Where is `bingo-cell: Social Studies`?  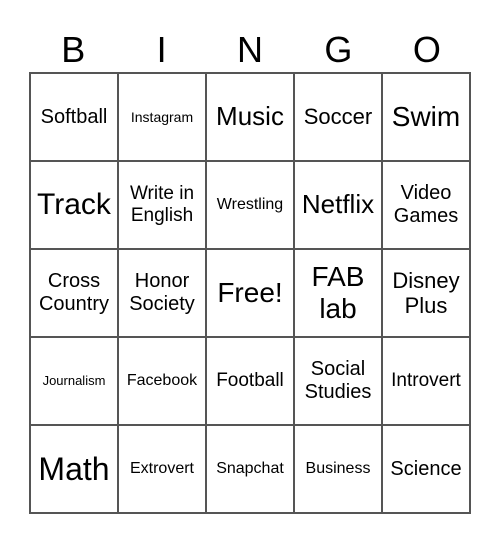
bingo-cell: Social Studies is located at coordinates (338, 381).